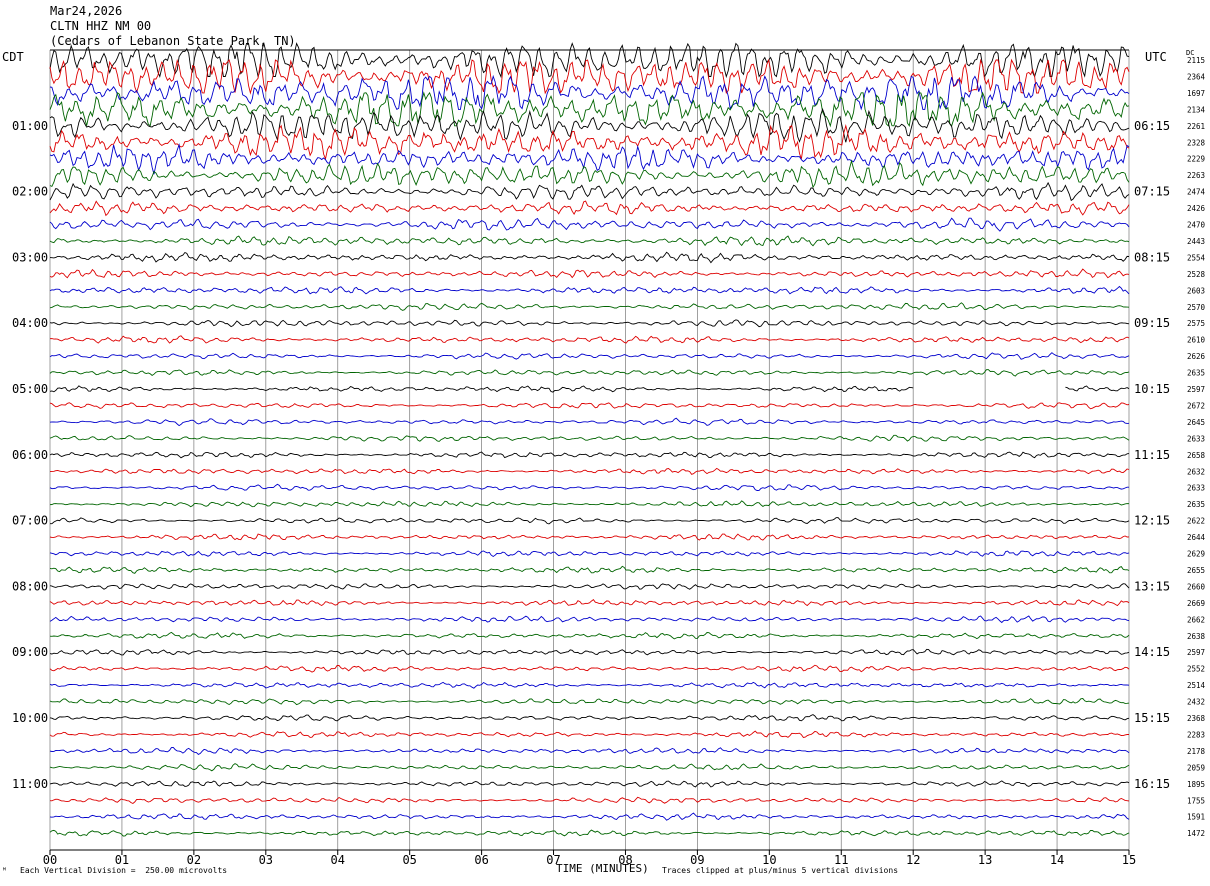  I want to click on x-tick-label: 00, so click(50, 860).